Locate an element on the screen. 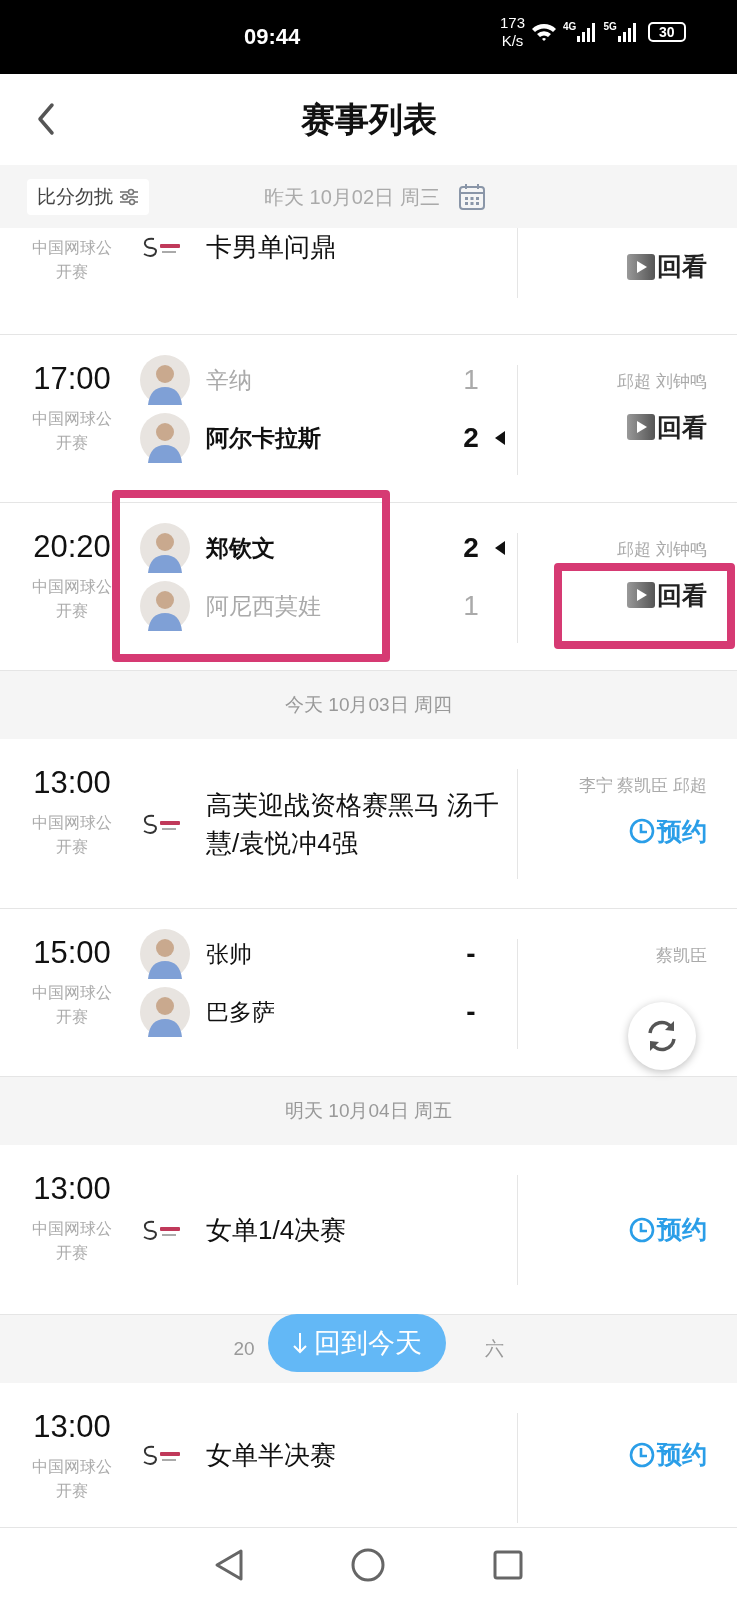  back-icon is located at coordinates (46, 119).